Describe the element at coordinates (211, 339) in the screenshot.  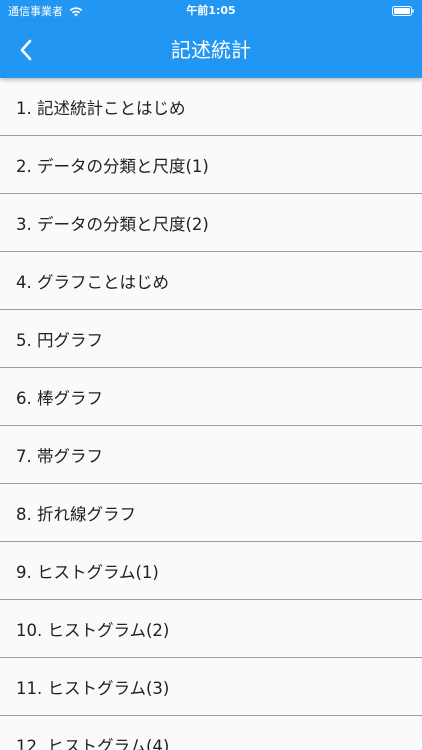
I see `list-item: 5. 円グラフ` at that location.